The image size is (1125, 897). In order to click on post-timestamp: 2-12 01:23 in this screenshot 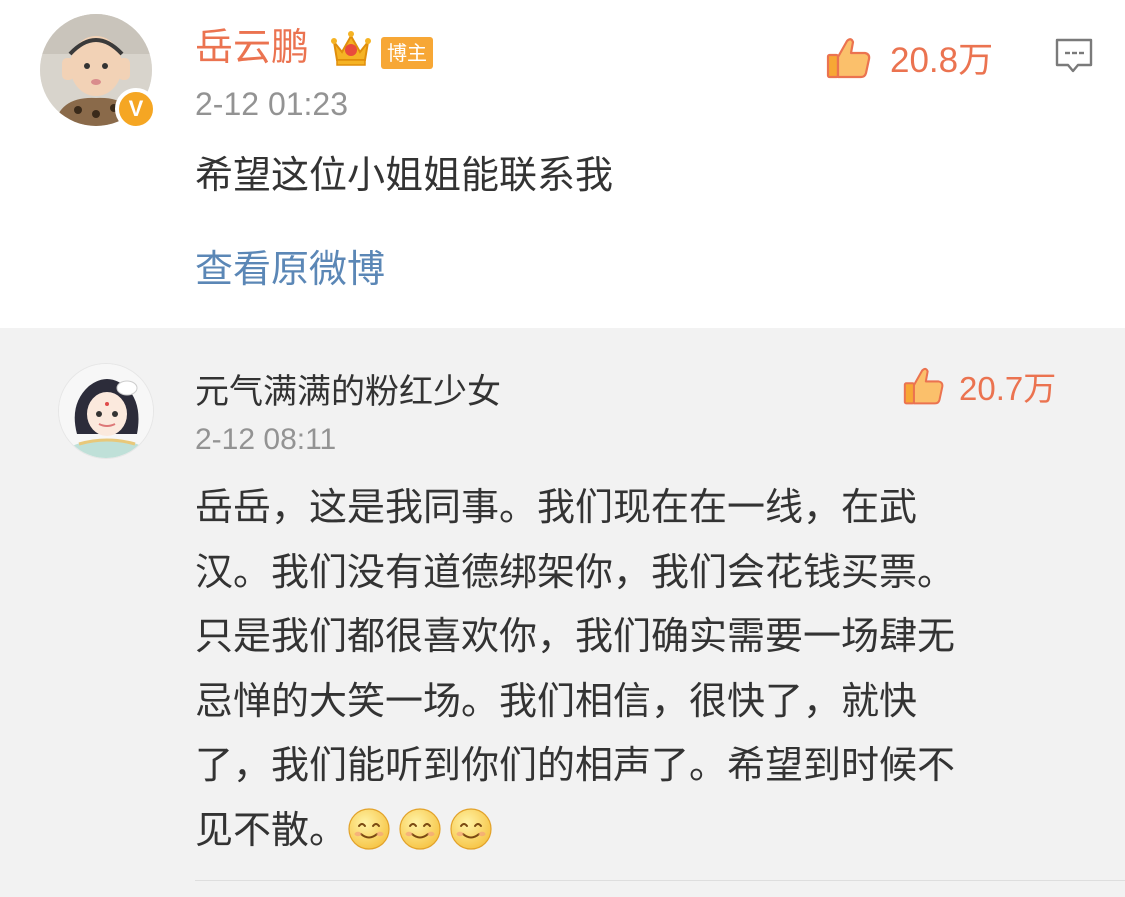, I will do `click(272, 104)`.